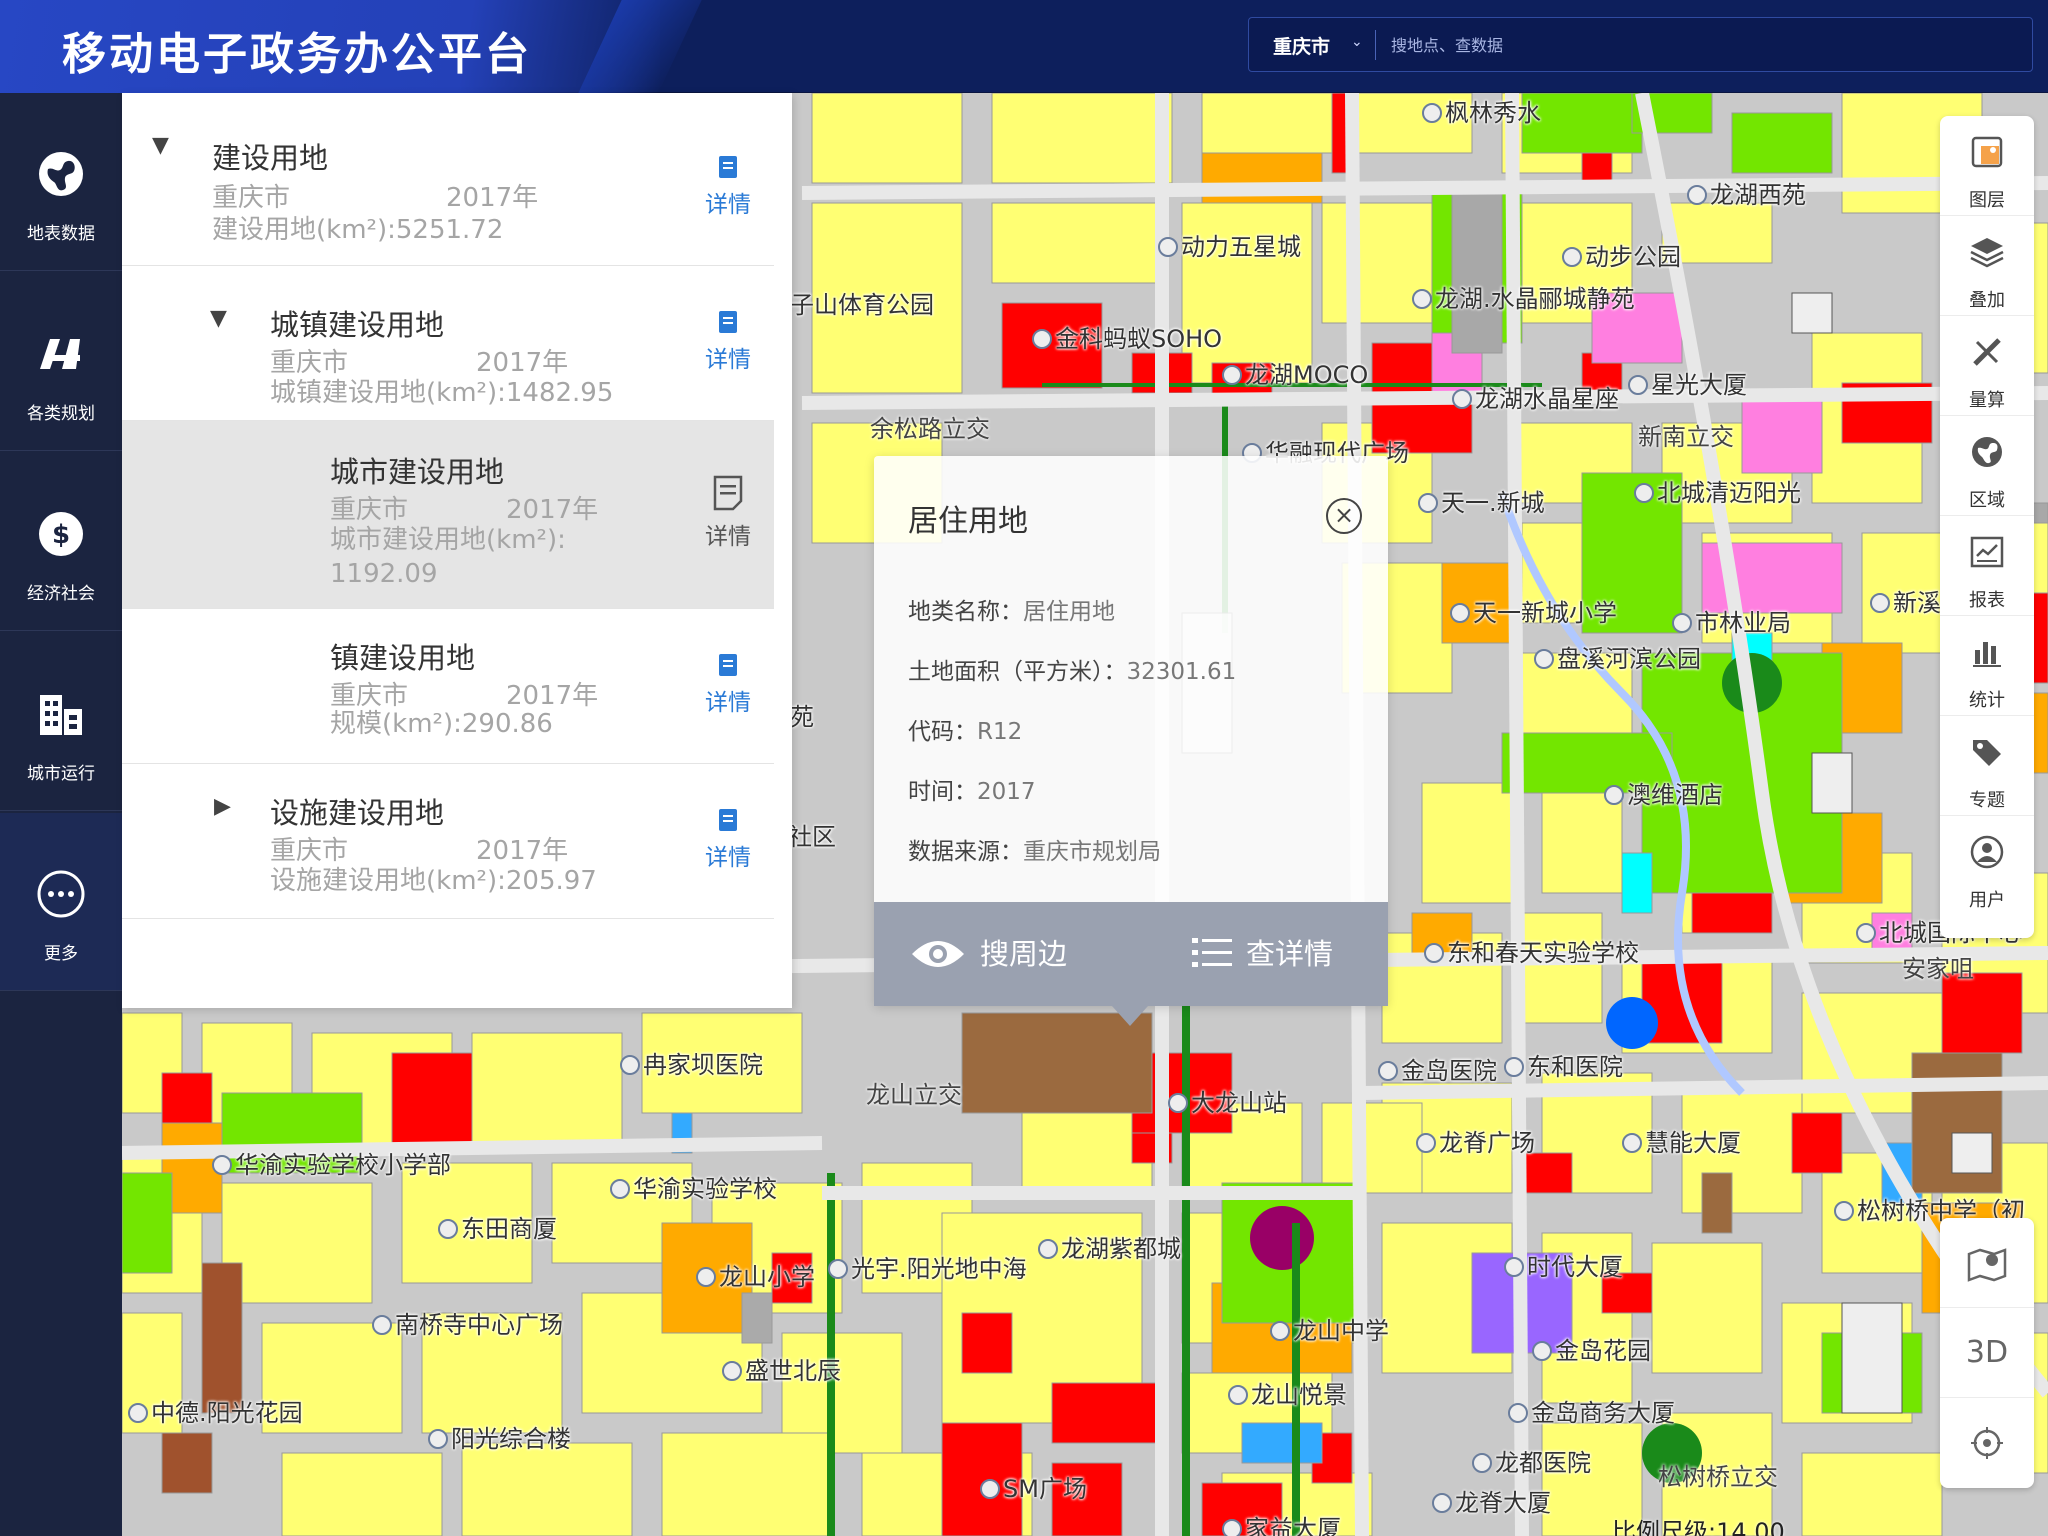 Image resolution: width=2048 pixels, height=1536 pixels. What do you see at coordinates (927, 1266) in the screenshot?
I see `poi-label: 光宇.阳光地中海` at bounding box center [927, 1266].